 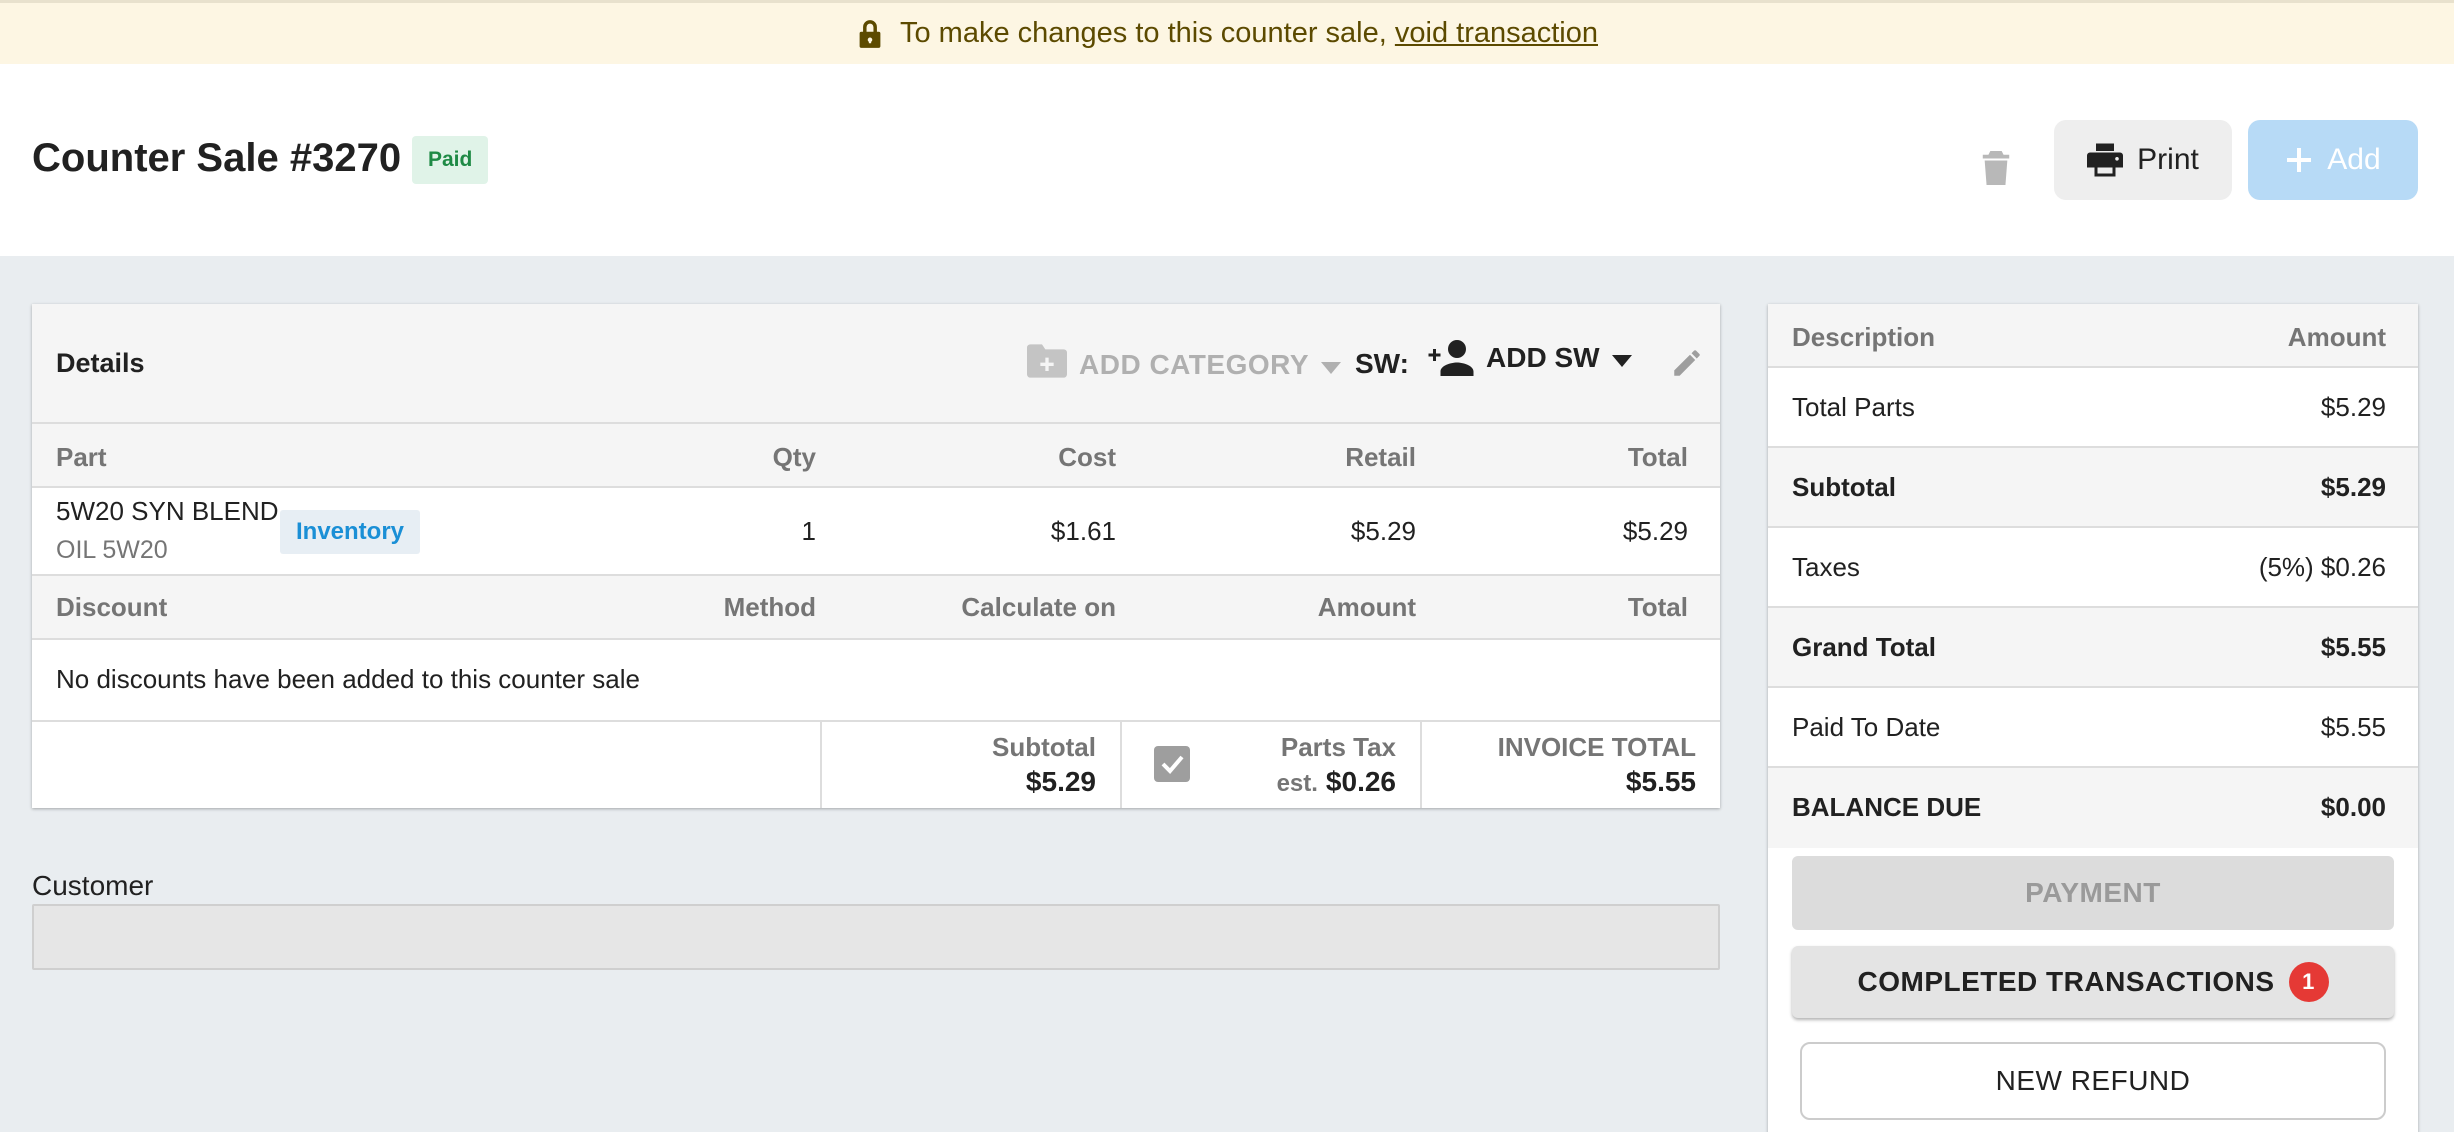 What do you see at coordinates (1270, 765) in the screenshot?
I see `parts-tax-cell: Parts Tax est. $0.26` at bounding box center [1270, 765].